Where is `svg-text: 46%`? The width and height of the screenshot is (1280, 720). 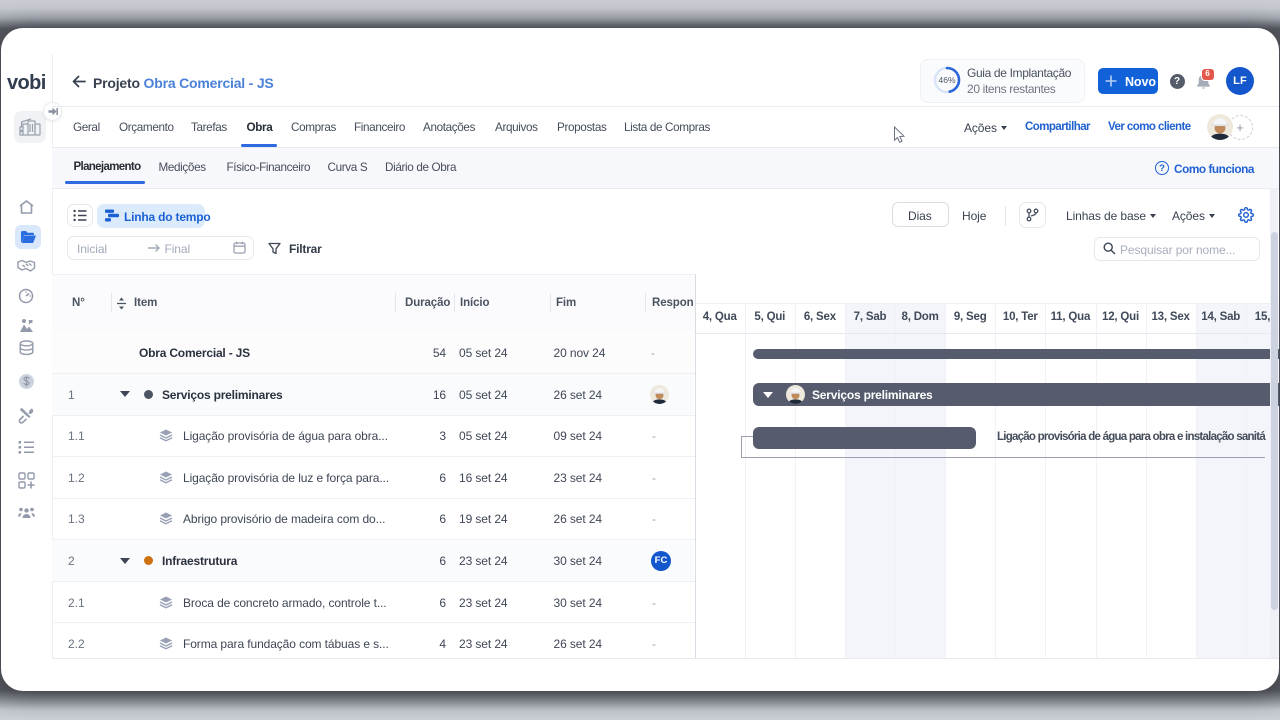 svg-text: 46% is located at coordinates (946, 80).